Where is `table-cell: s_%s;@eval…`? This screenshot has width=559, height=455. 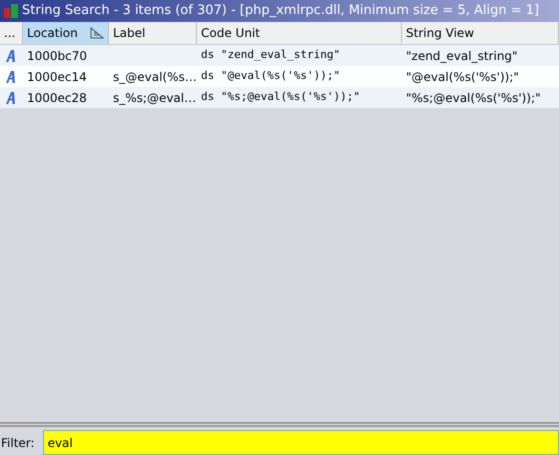 table-cell: s_%s;@eval… is located at coordinates (154, 97).